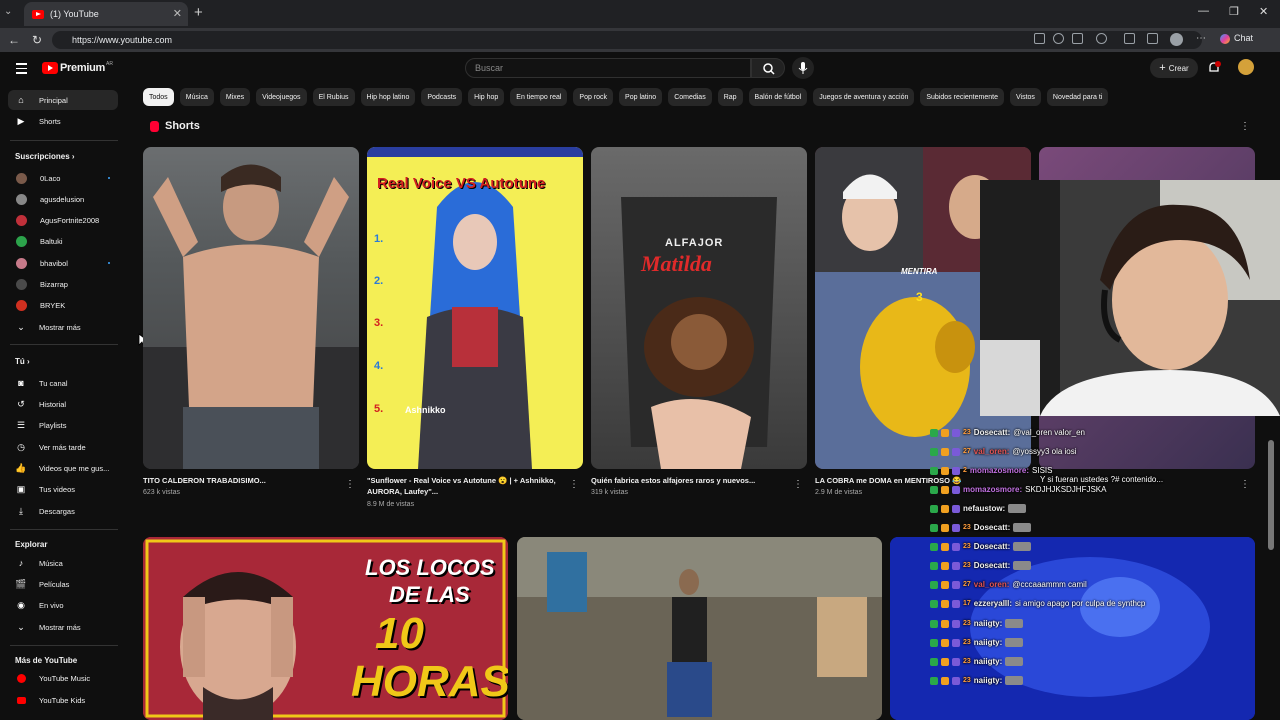 Image resolution: width=1280 pixels, height=720 pixels. Describe the element at coordinates (63, 678) in the screenshot. I see `sidebar-item-yt-music: YouTube Music` at that location.